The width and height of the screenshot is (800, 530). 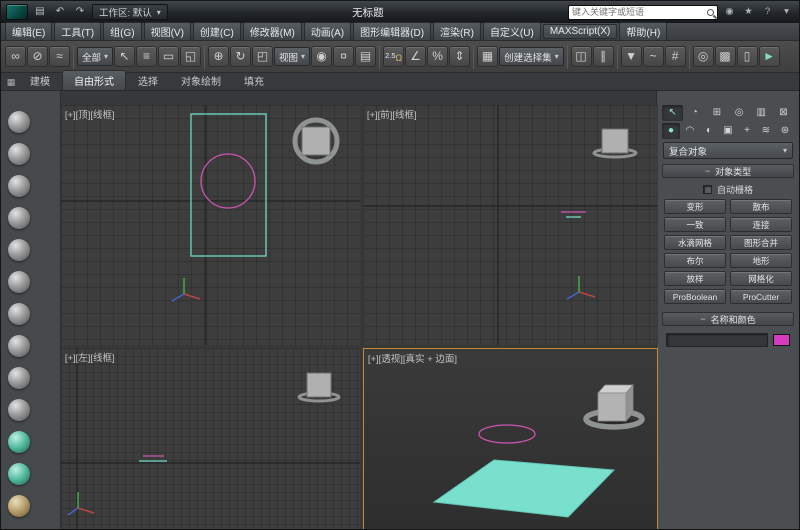 What do you see at coordinates (216, 31) in the screenshot?
I see `menu-item: 创建(C)` at bounding box center [216, 31].